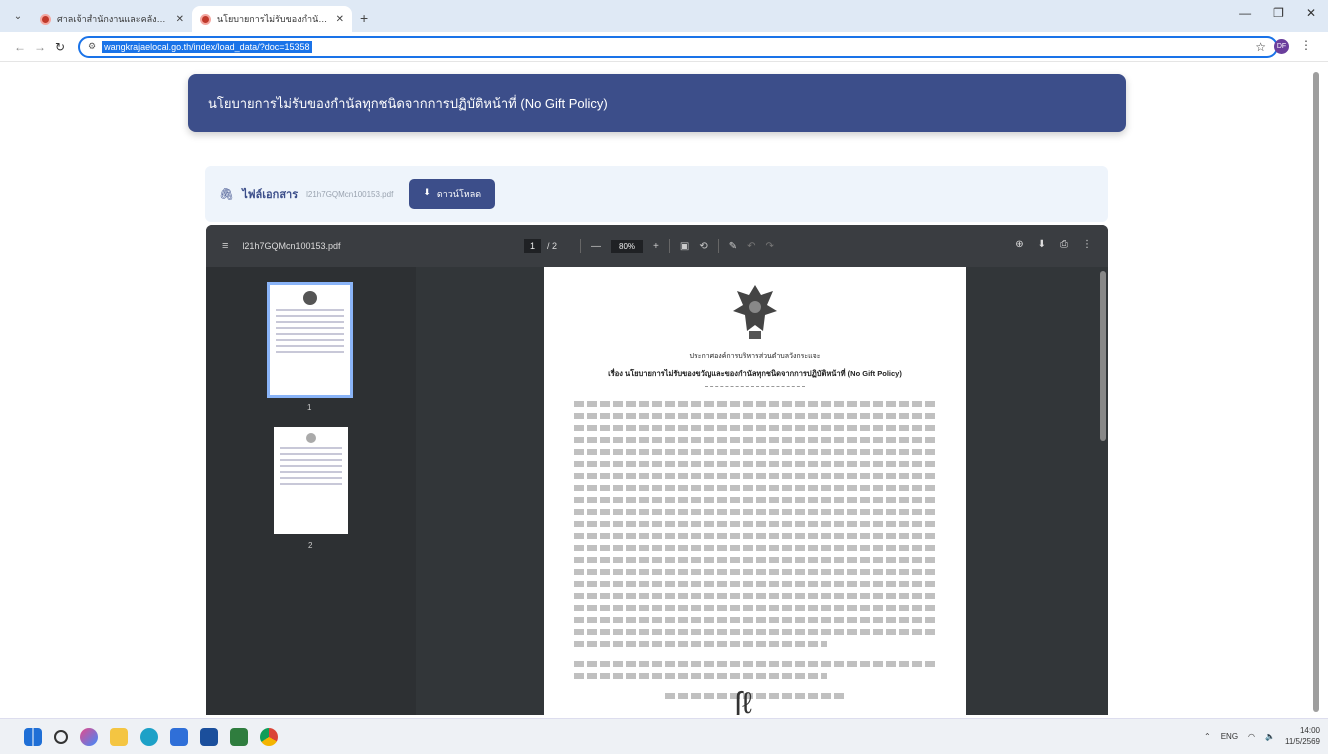  Describe the element at coordinates (1087, 244) in the screenshot. I see `more-options-icon: ⋮` at that location.